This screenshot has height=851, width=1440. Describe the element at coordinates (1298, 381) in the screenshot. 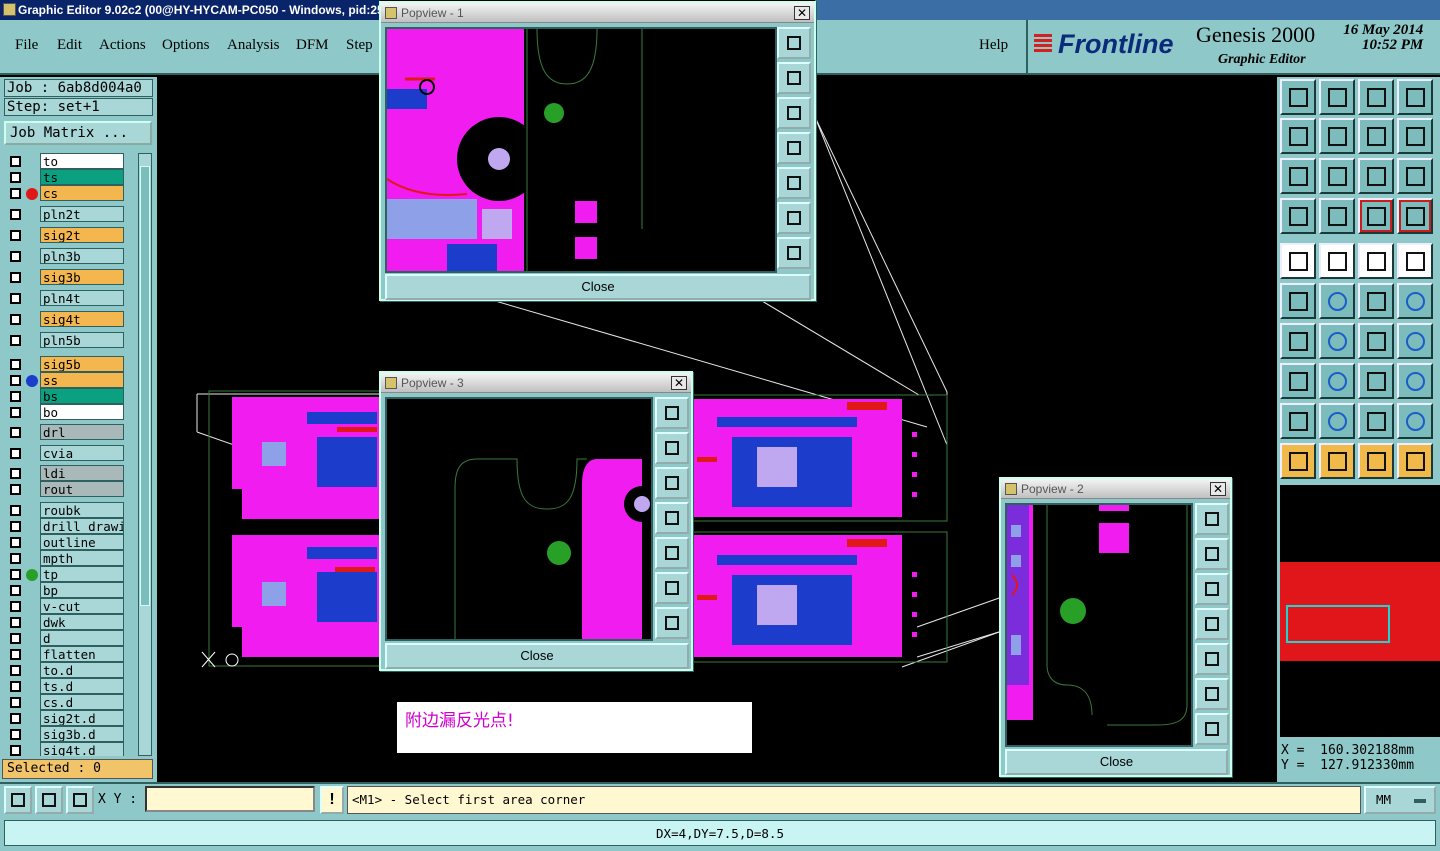

I see `point-tool-button` at that location.